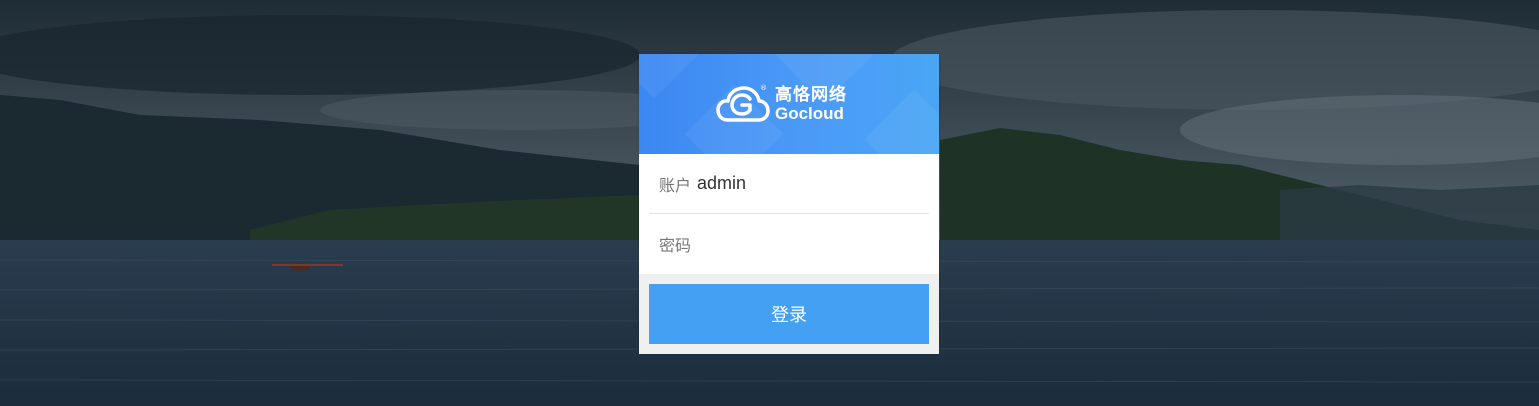 The height and width of the screenshot is (406, 1539). I want to click on login-button: 登录, so click(789, 314).